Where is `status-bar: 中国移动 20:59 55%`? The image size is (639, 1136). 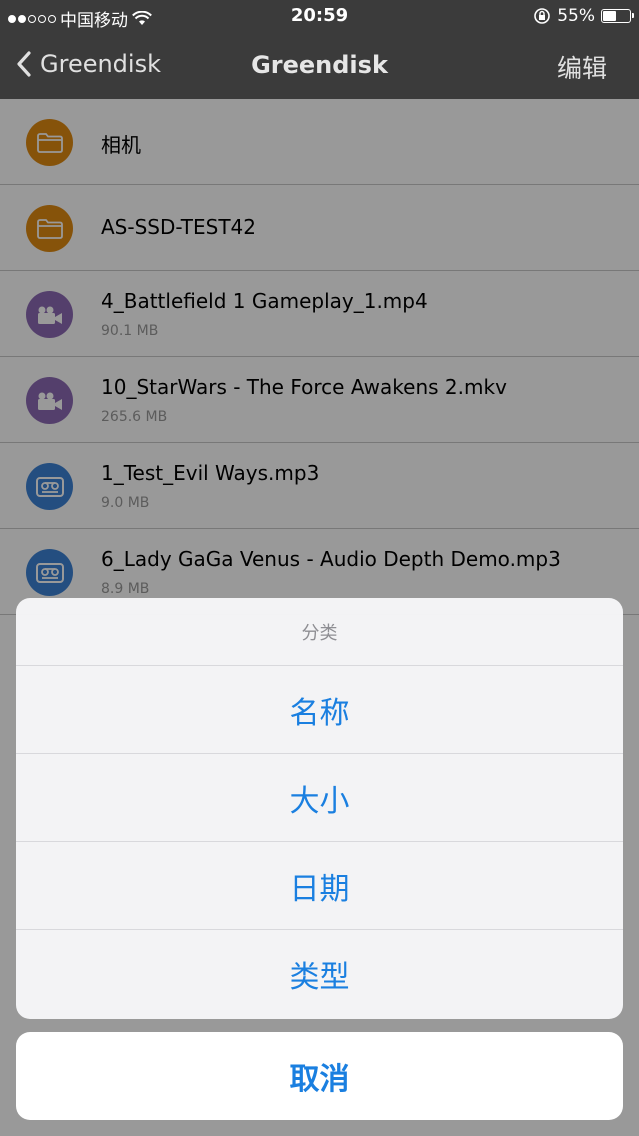 status-bar: 中国移动 20:59 55% is located at coordinates (319, 16).